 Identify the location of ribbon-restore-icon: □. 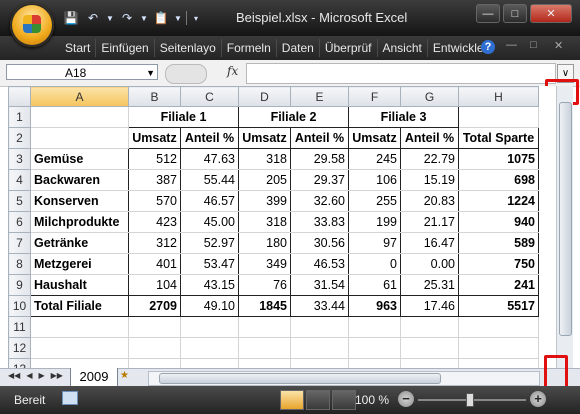
(533, 45).